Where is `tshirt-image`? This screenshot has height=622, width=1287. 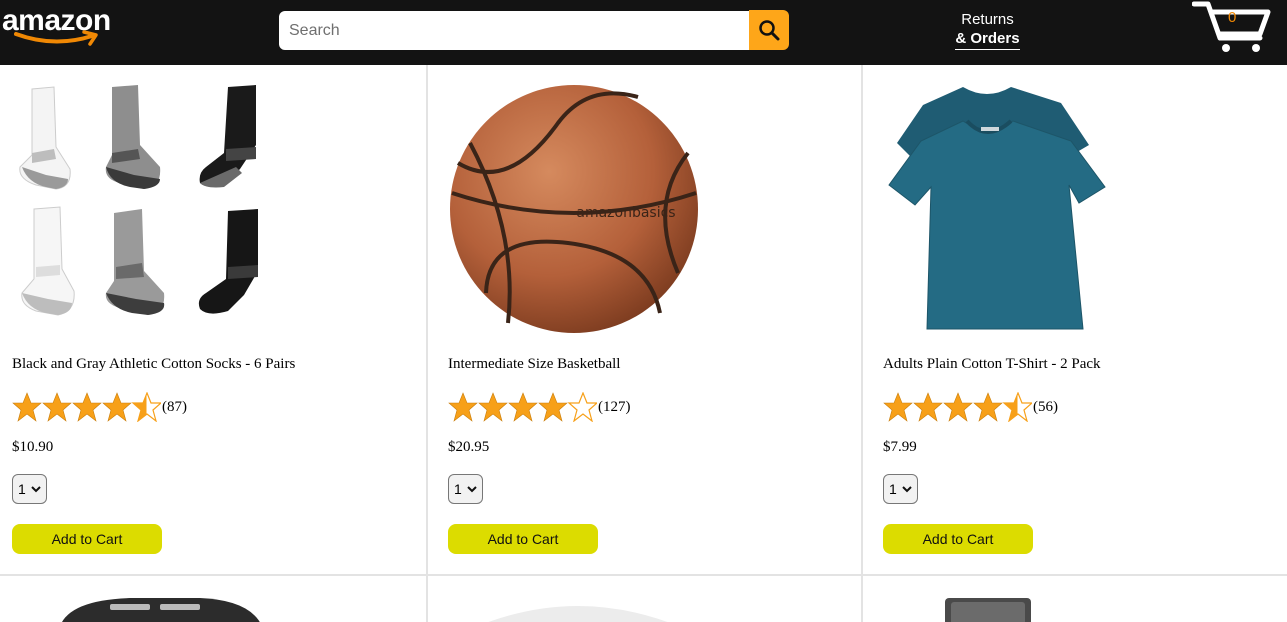 tshirt-image is located at coordinates (1009, 209).